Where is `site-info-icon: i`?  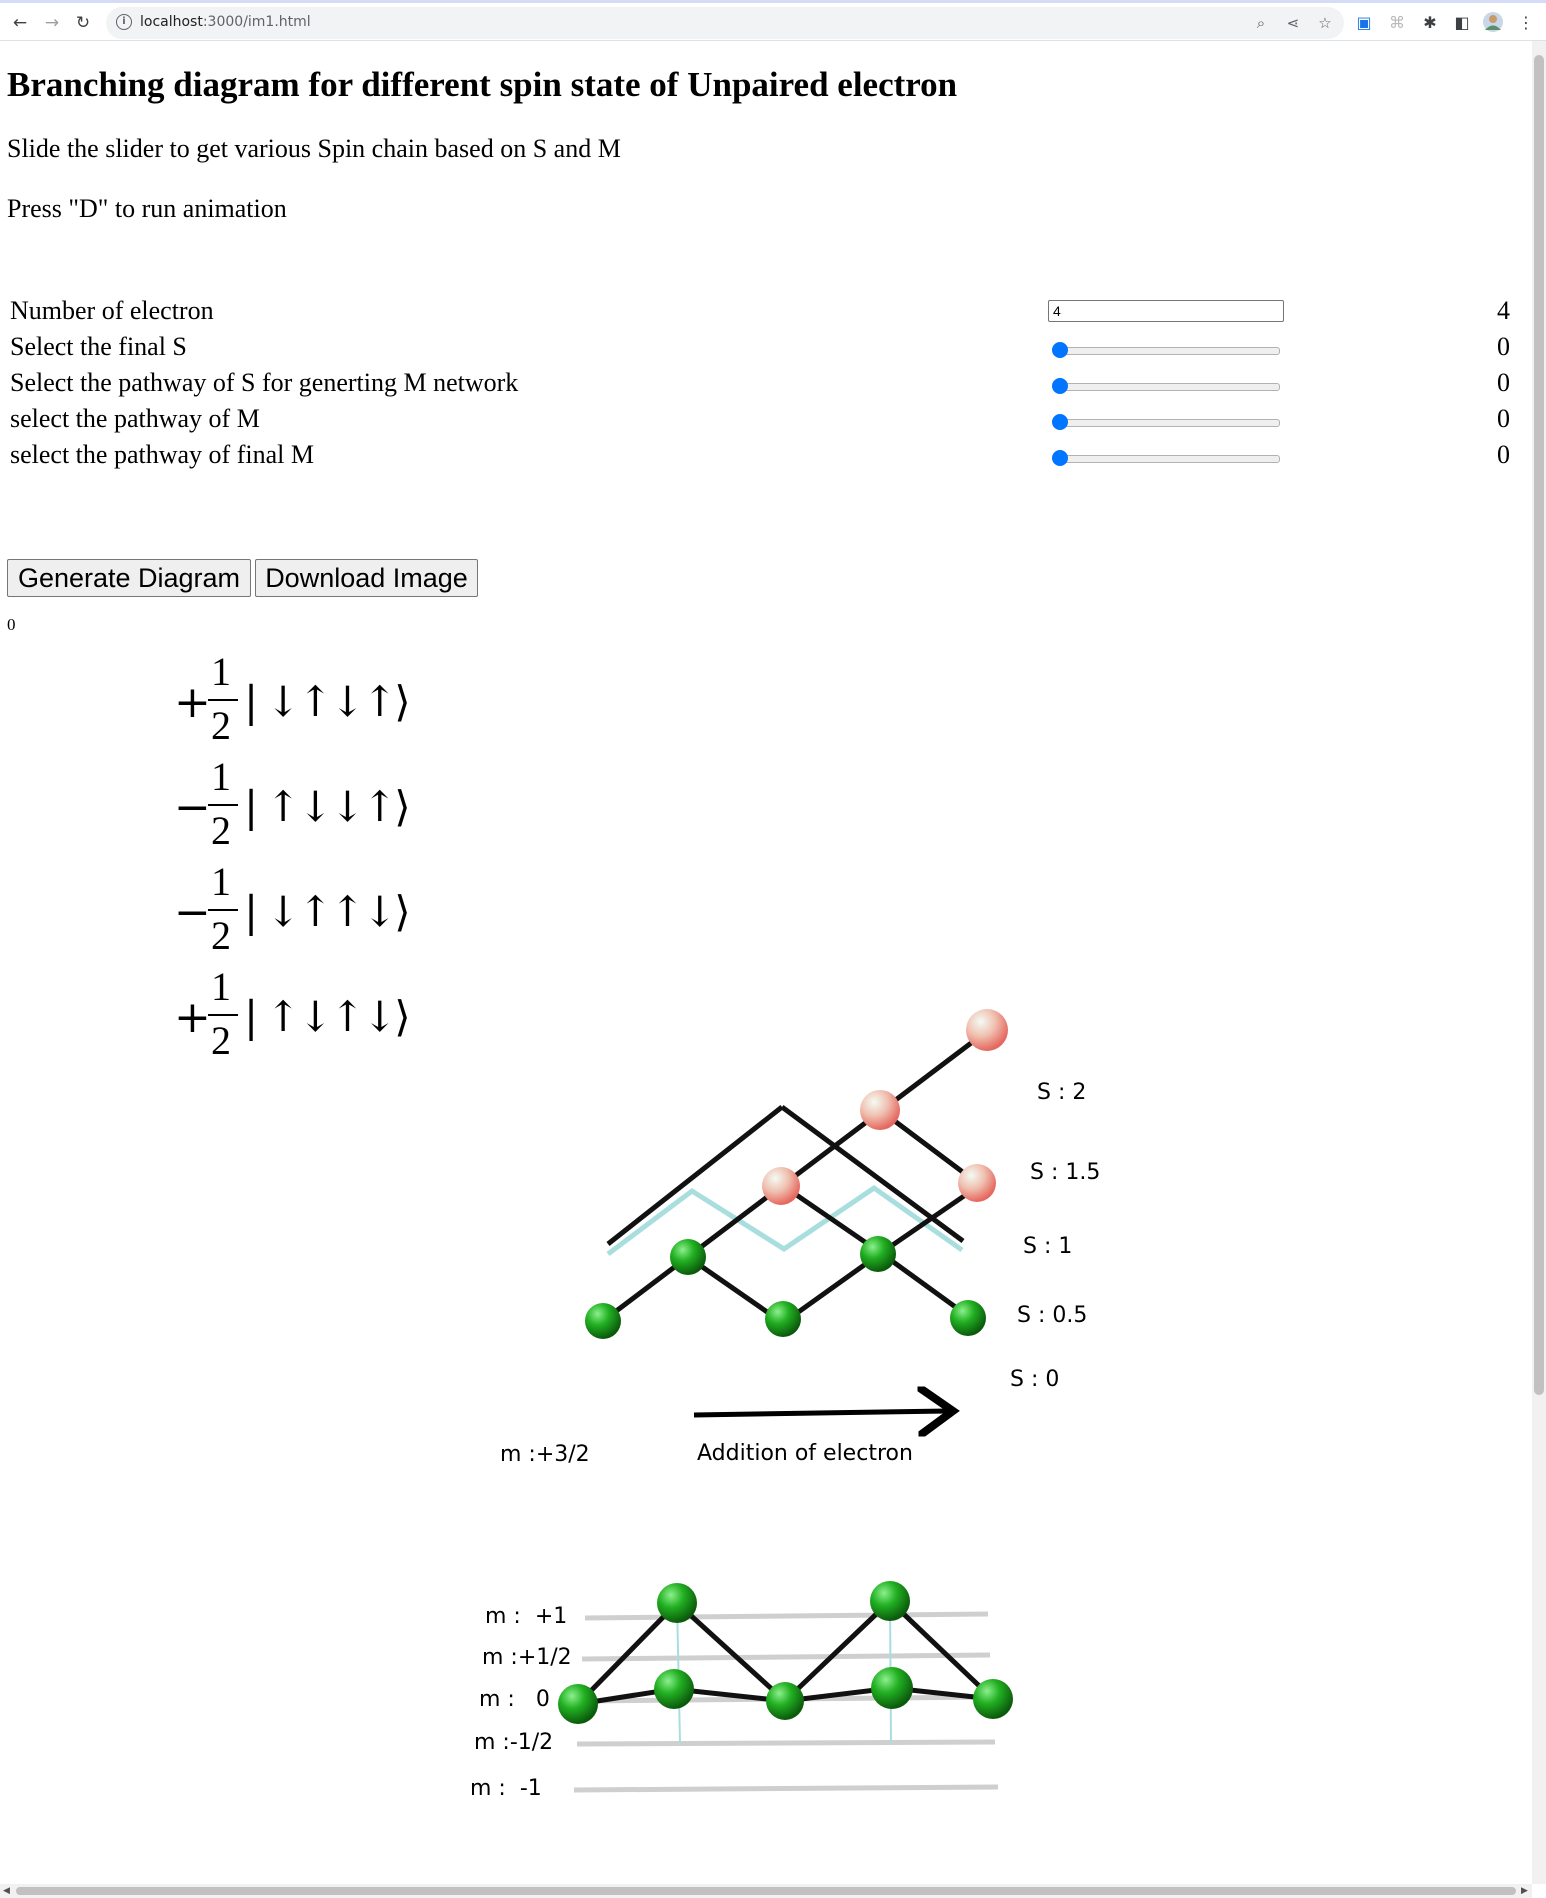 site-info-icon: i is located at coordinates (124, 22).